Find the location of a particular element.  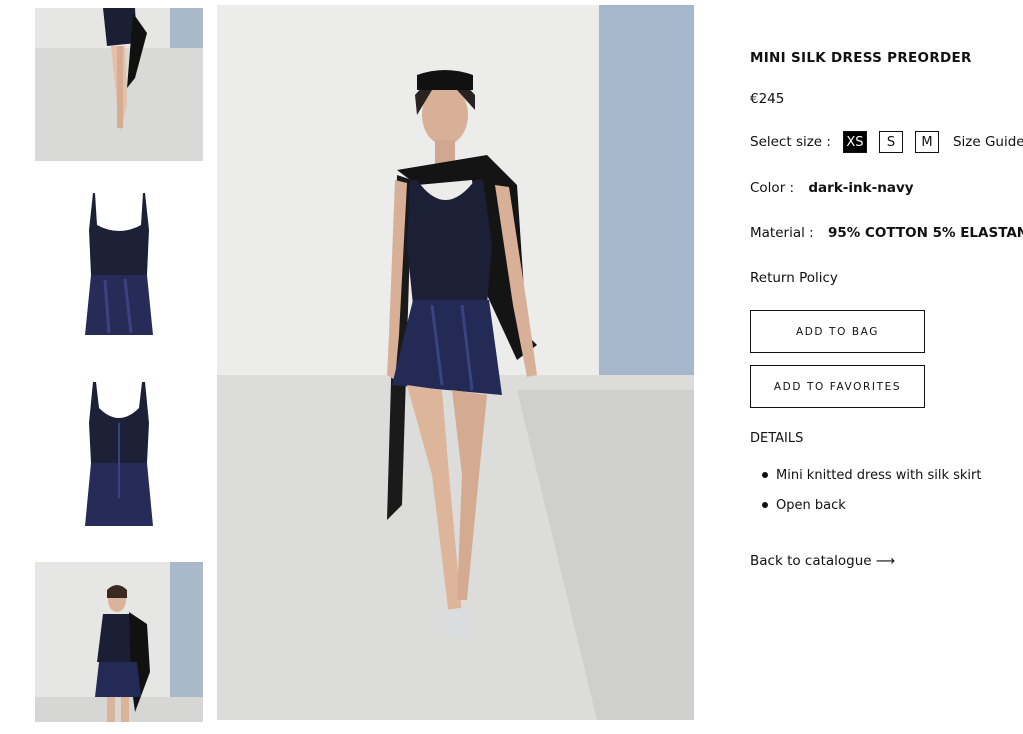

dress-back-image is located at coordinates (119, 455).